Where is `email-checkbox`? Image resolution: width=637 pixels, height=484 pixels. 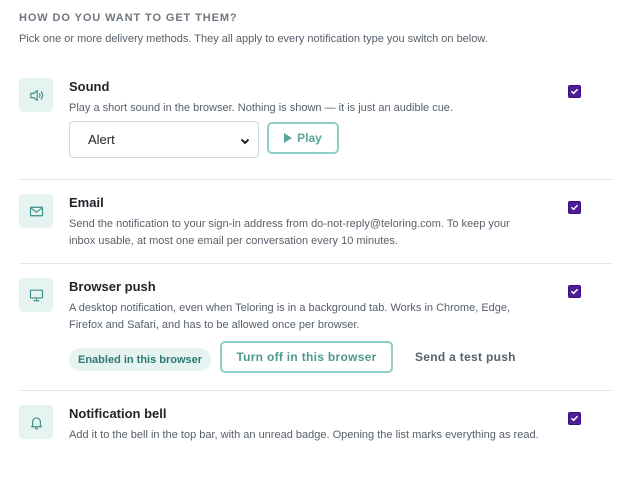
email-checkbox is located at coordinates (574, 207).